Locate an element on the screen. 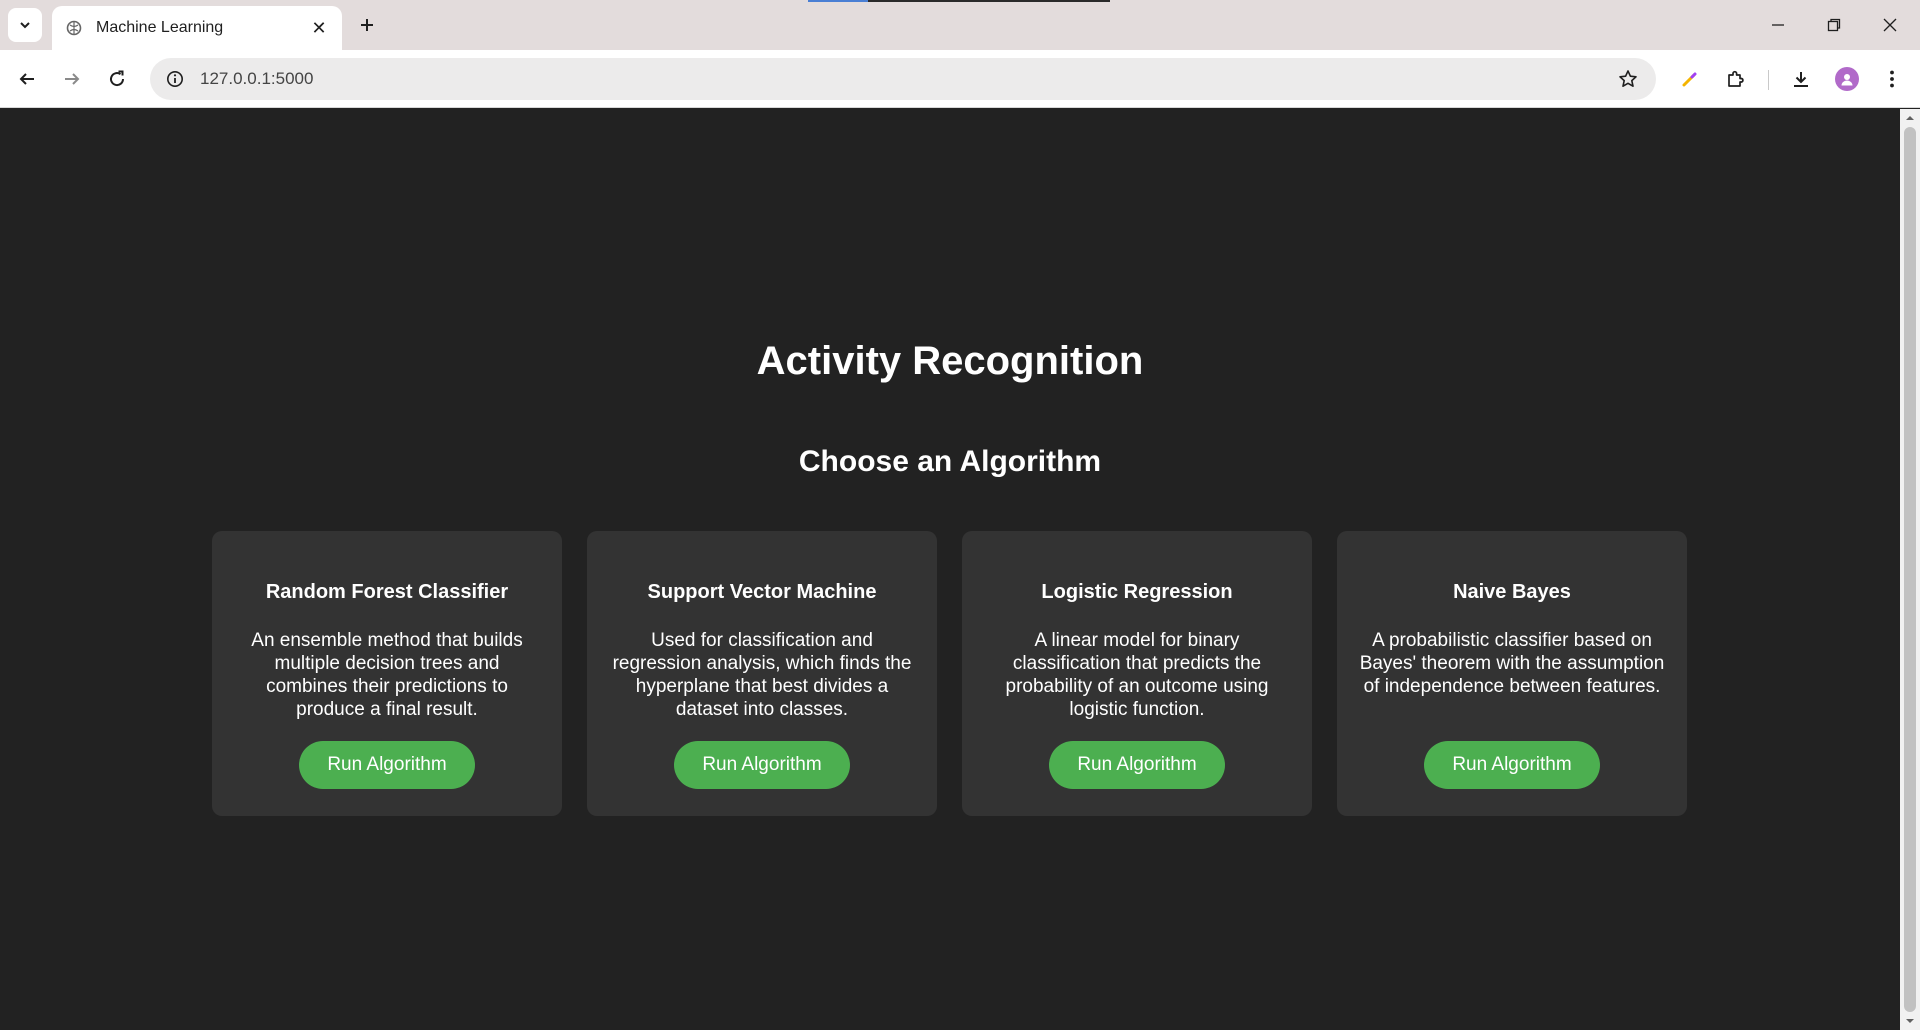 This screenshot has height=1030, width=1920. tab-strip: Machine Learning ✕ is located at coordinates (960, 25).